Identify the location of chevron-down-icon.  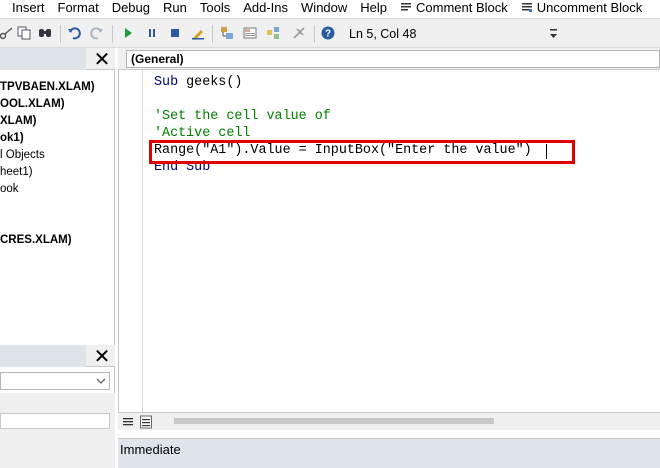
(101, 381).